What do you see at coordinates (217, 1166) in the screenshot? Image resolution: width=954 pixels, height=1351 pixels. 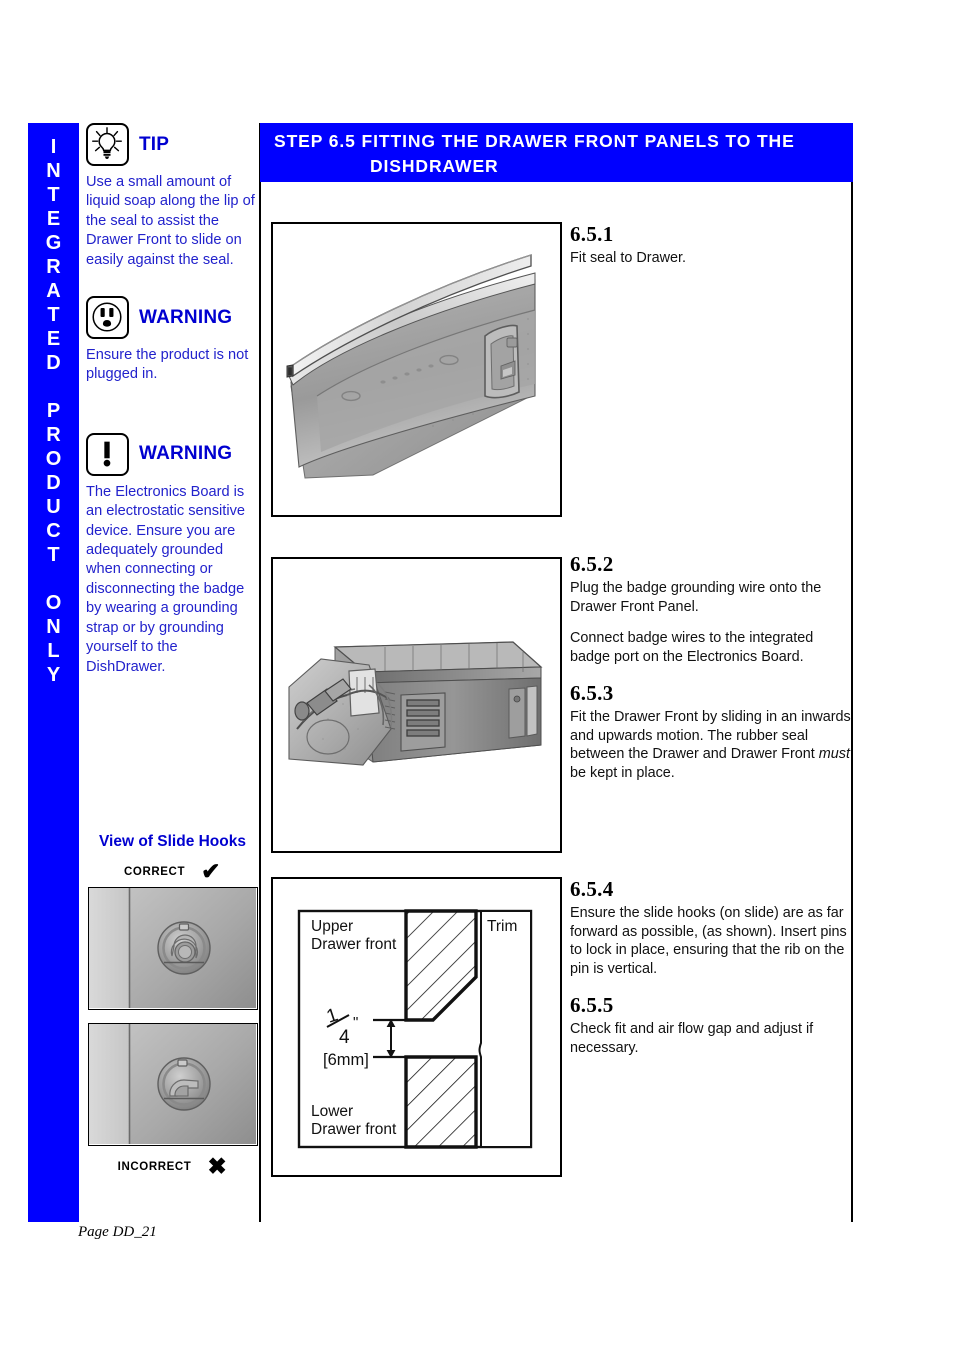 I see `cross-icon: ✖` at bounding box center [217, 1166].